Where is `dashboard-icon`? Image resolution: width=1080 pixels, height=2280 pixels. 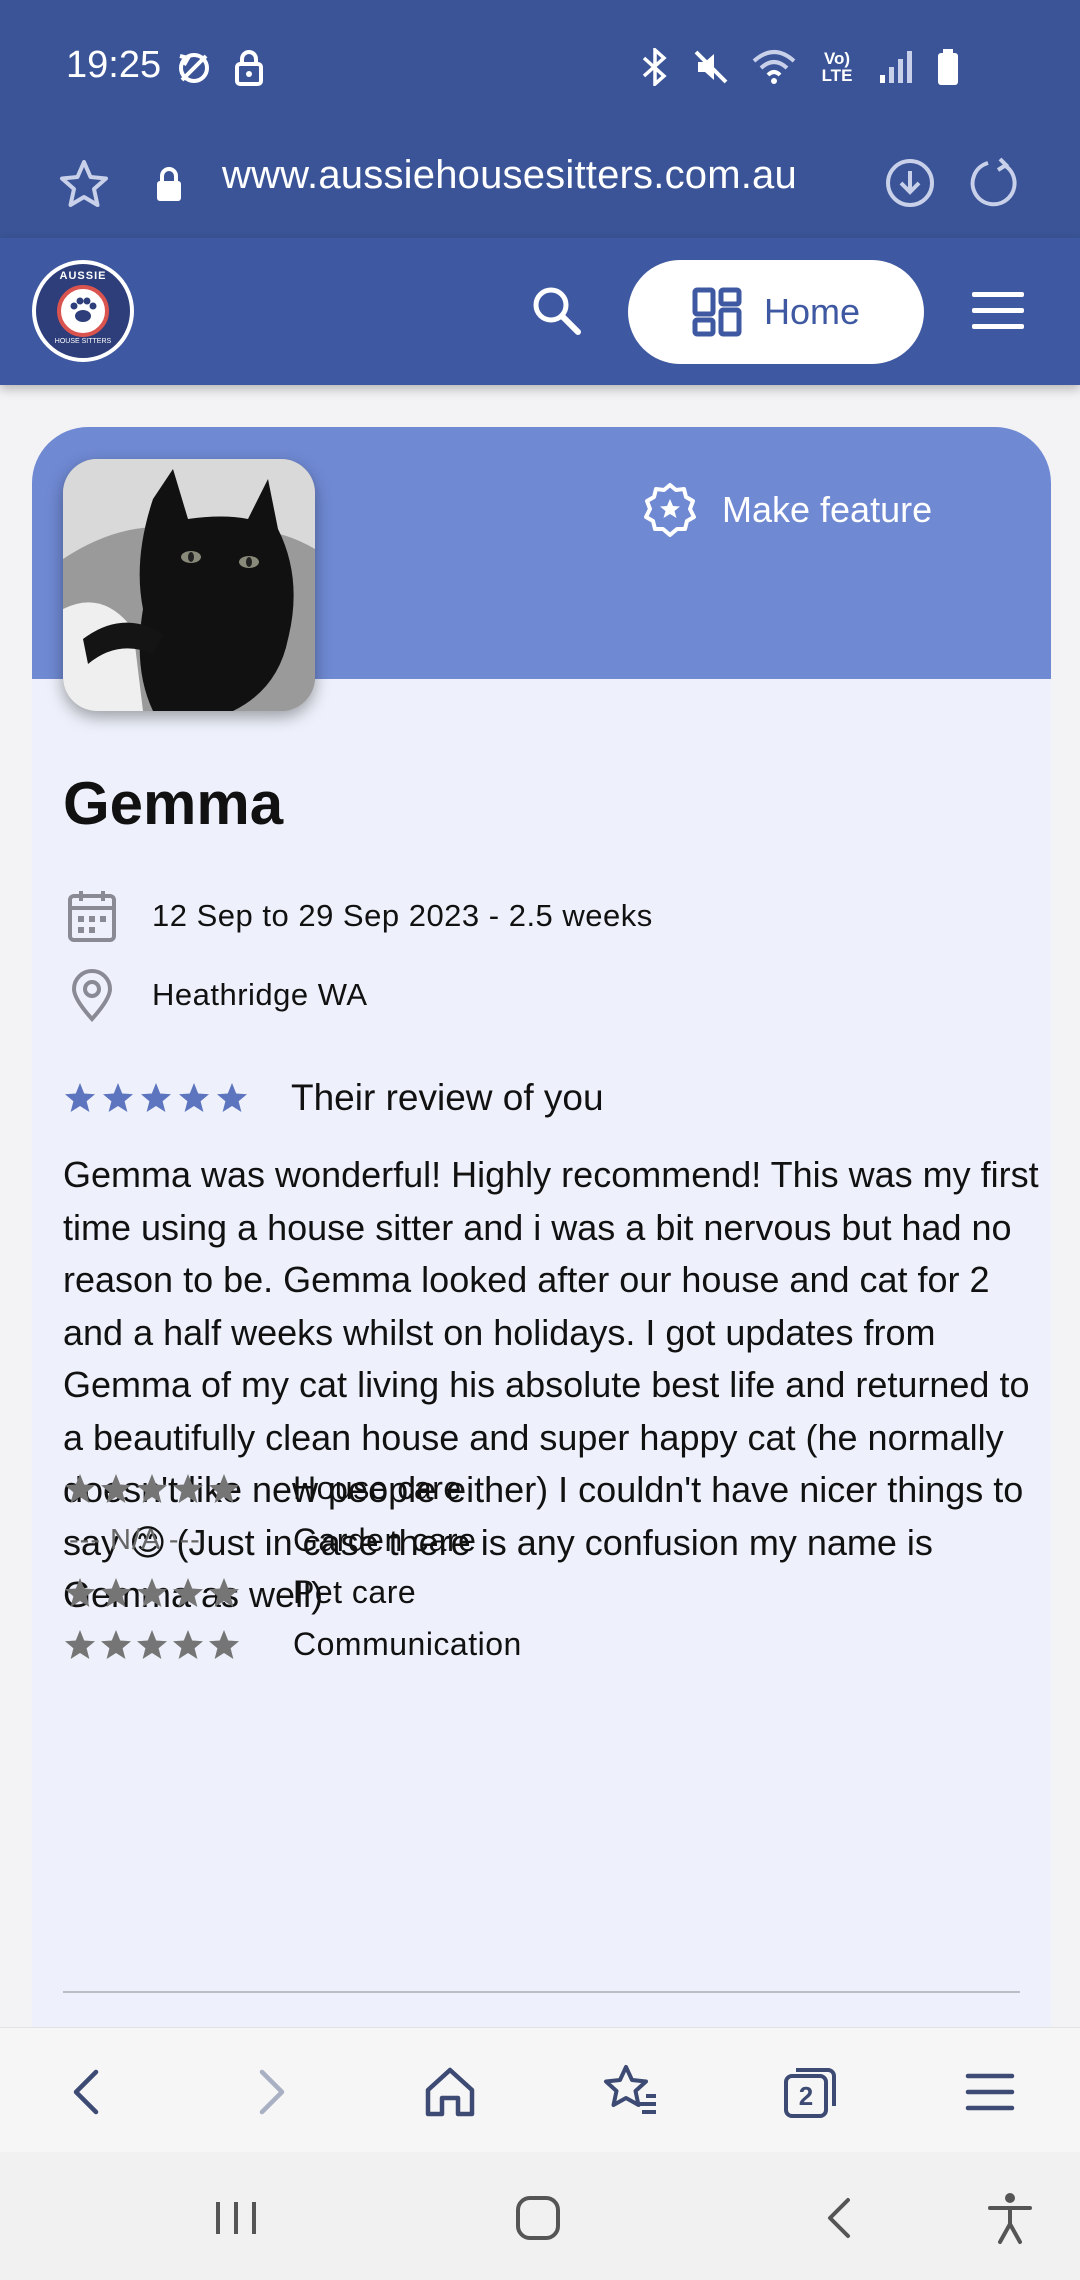 dashboard-icon is located at coordinates (717, 312).